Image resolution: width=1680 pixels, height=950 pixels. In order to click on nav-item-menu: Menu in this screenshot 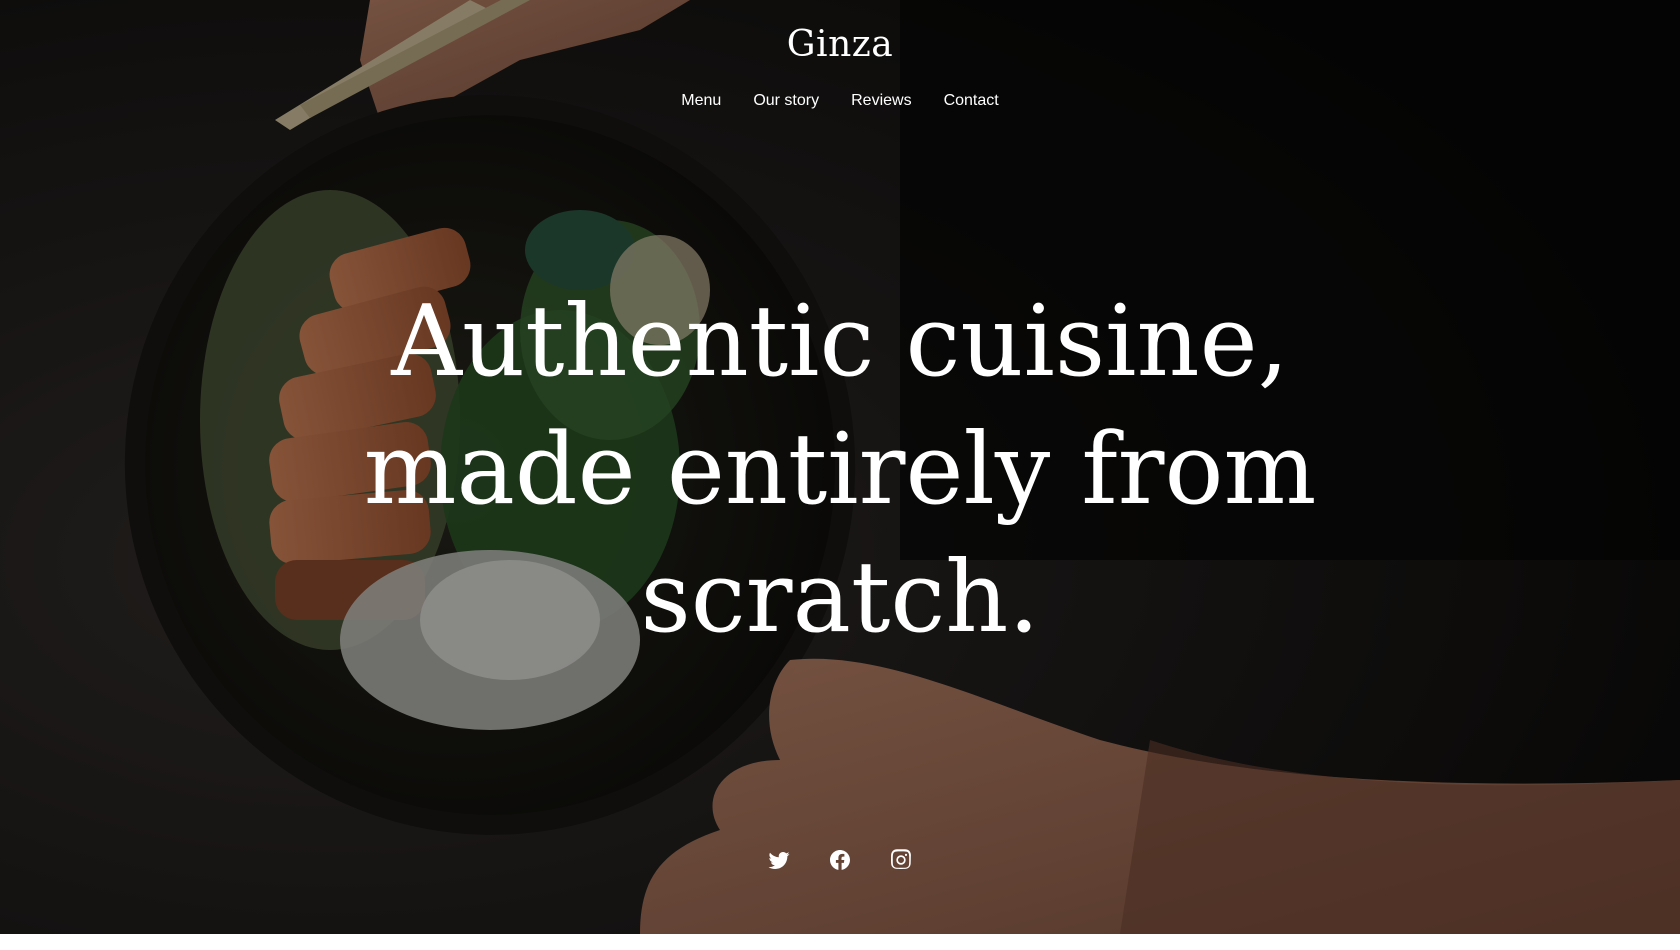, I will do `click(701, 101)`.